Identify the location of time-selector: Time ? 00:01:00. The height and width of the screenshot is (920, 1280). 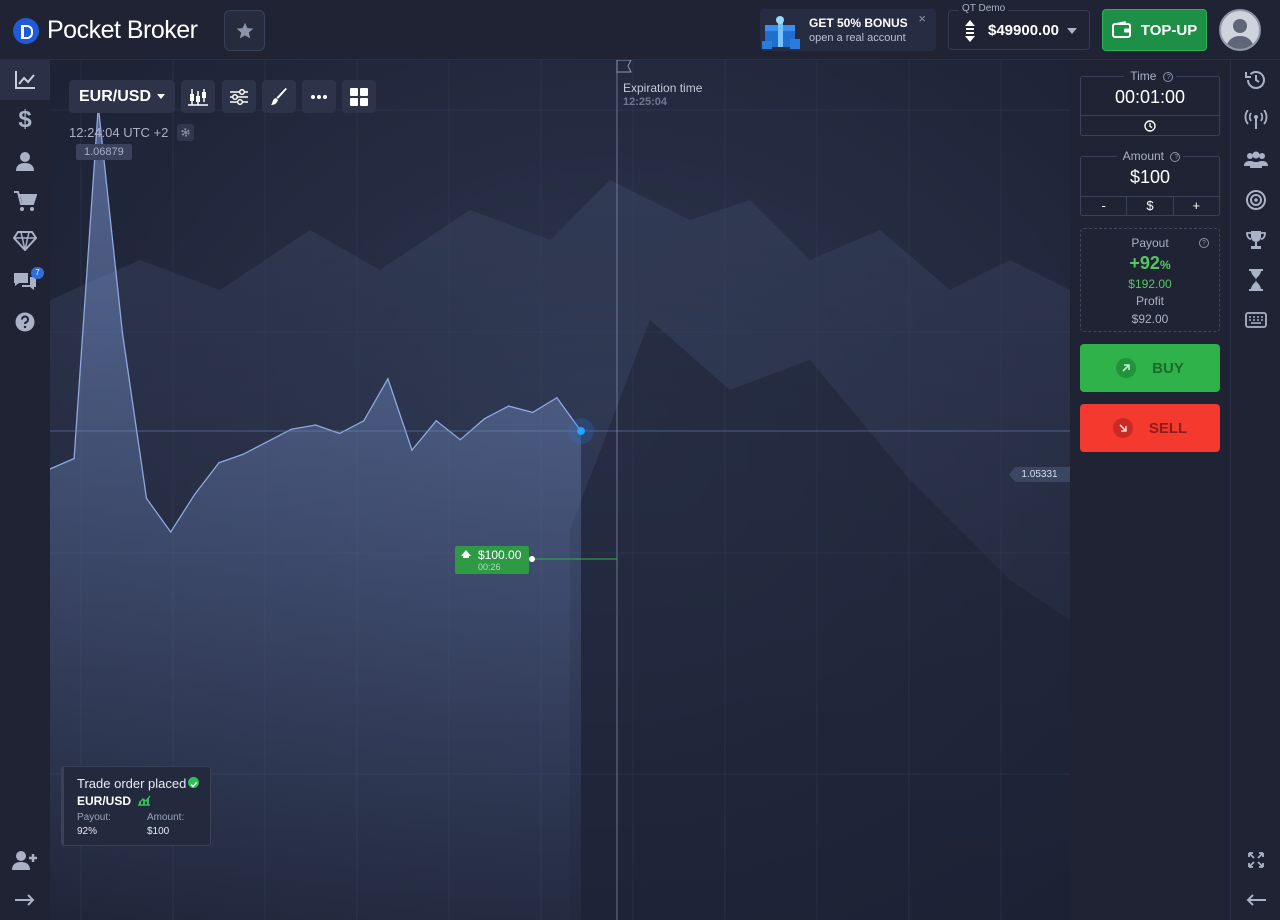
(1150, 102).